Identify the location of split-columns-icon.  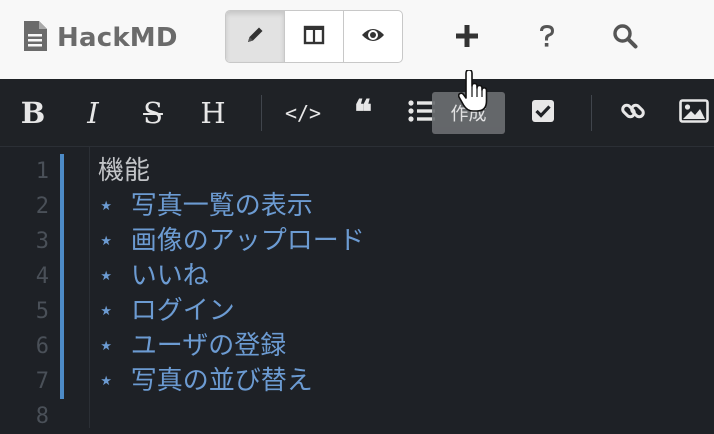
(314, 37).